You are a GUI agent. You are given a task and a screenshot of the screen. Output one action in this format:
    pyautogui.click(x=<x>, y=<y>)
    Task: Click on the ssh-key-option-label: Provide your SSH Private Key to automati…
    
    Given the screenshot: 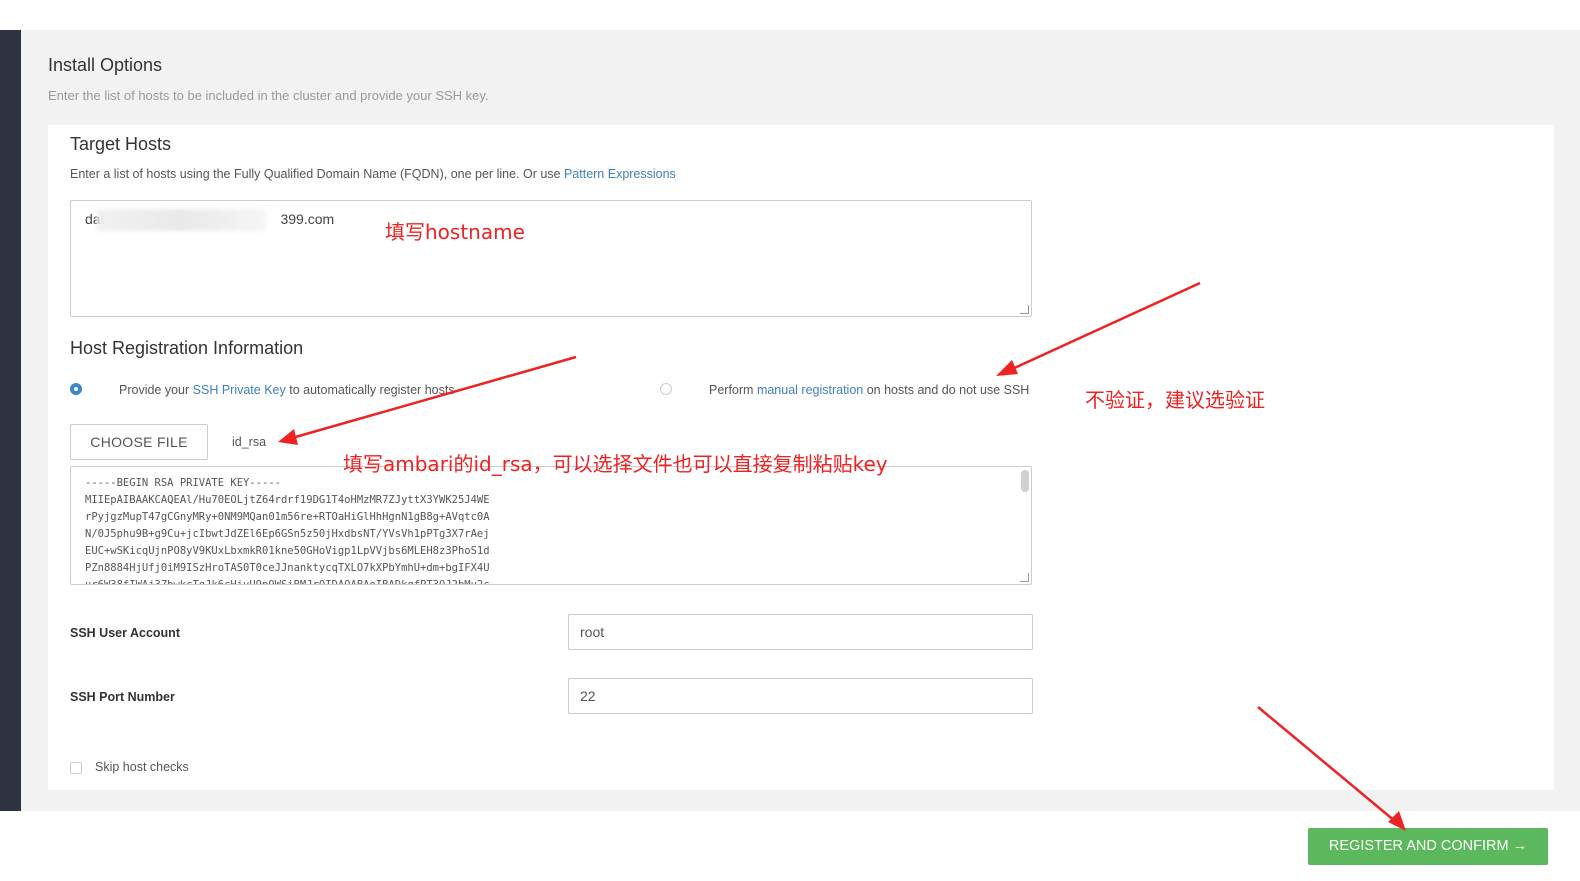 What is the action you would take?
    pyautogui.click(x=287, y=390)
    